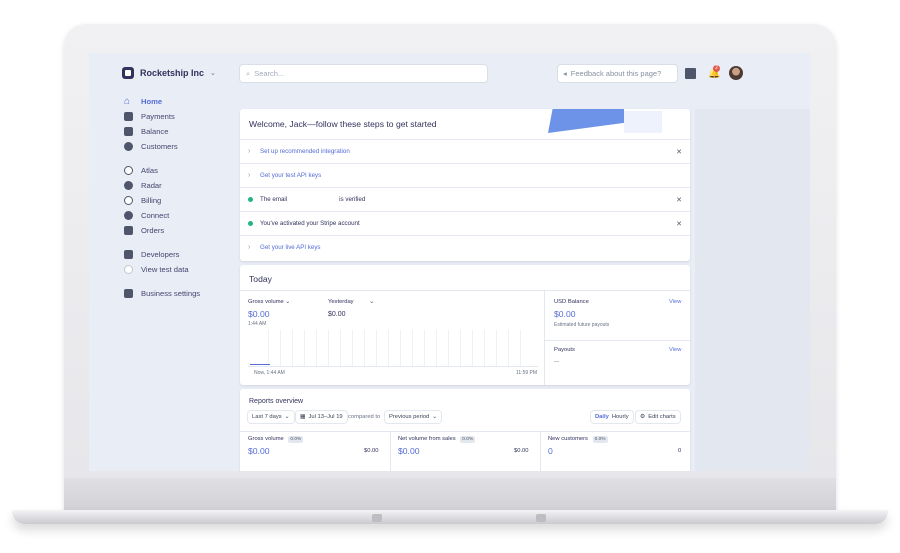  I want to click on usd-balance-note: Estimated future payouts, so click(582, 325).